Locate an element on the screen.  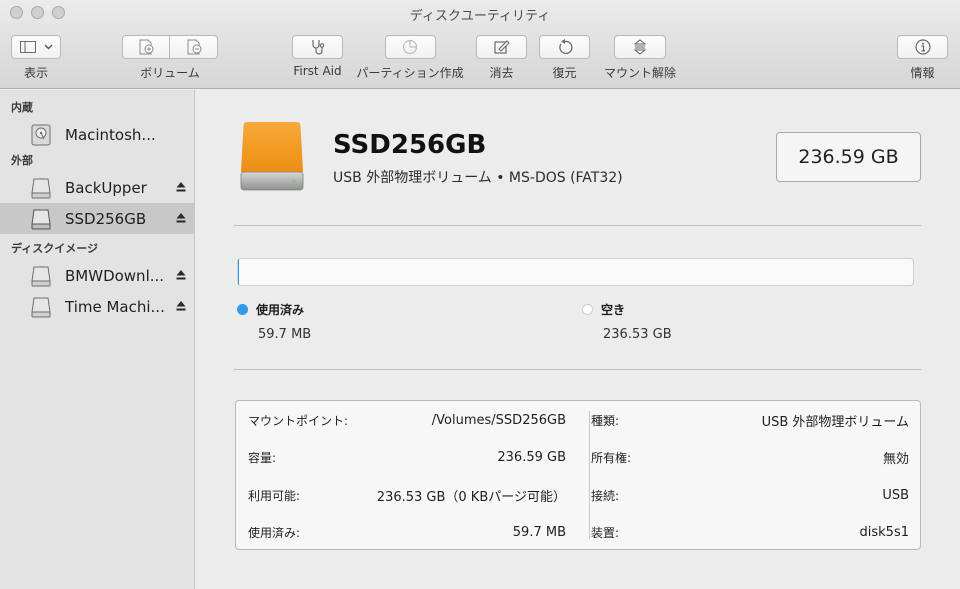
sidebar-section-internal: 内蔵 is located at coordinates (22, 107).